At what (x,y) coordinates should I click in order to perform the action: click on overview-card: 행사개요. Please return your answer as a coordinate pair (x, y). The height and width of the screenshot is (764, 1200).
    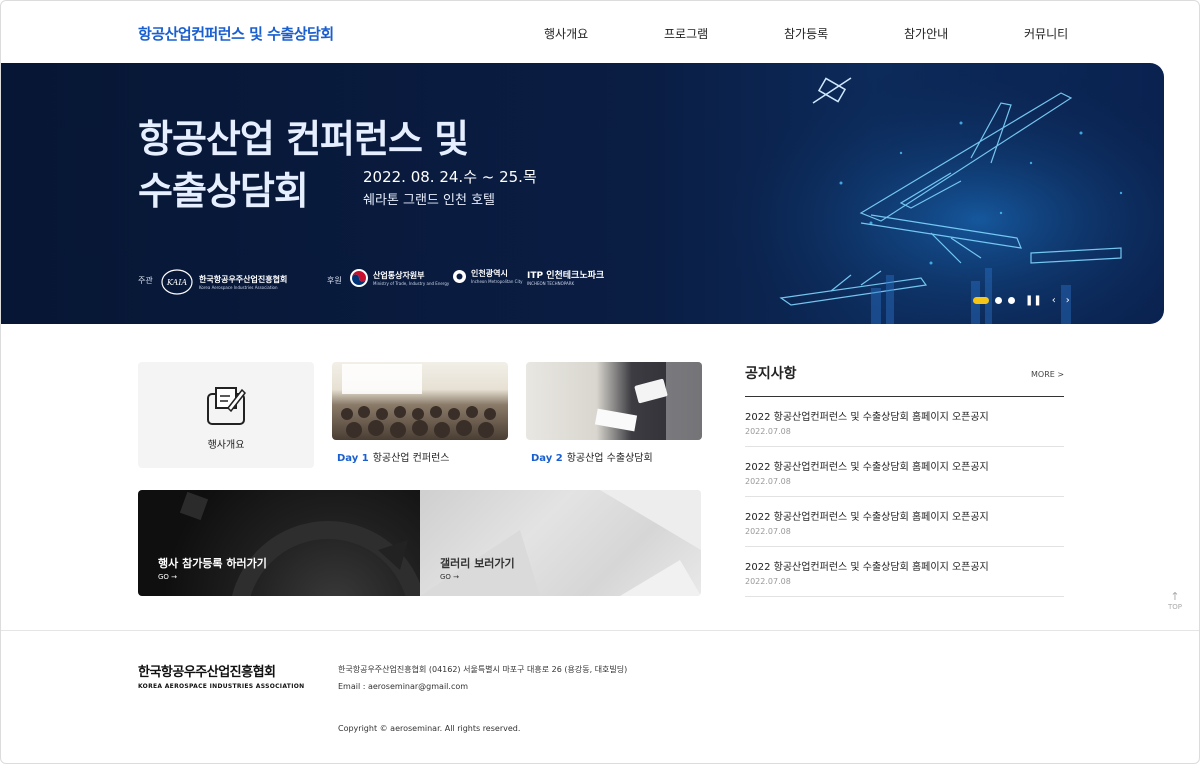
    Looking at the image, I should click on (226, 415).